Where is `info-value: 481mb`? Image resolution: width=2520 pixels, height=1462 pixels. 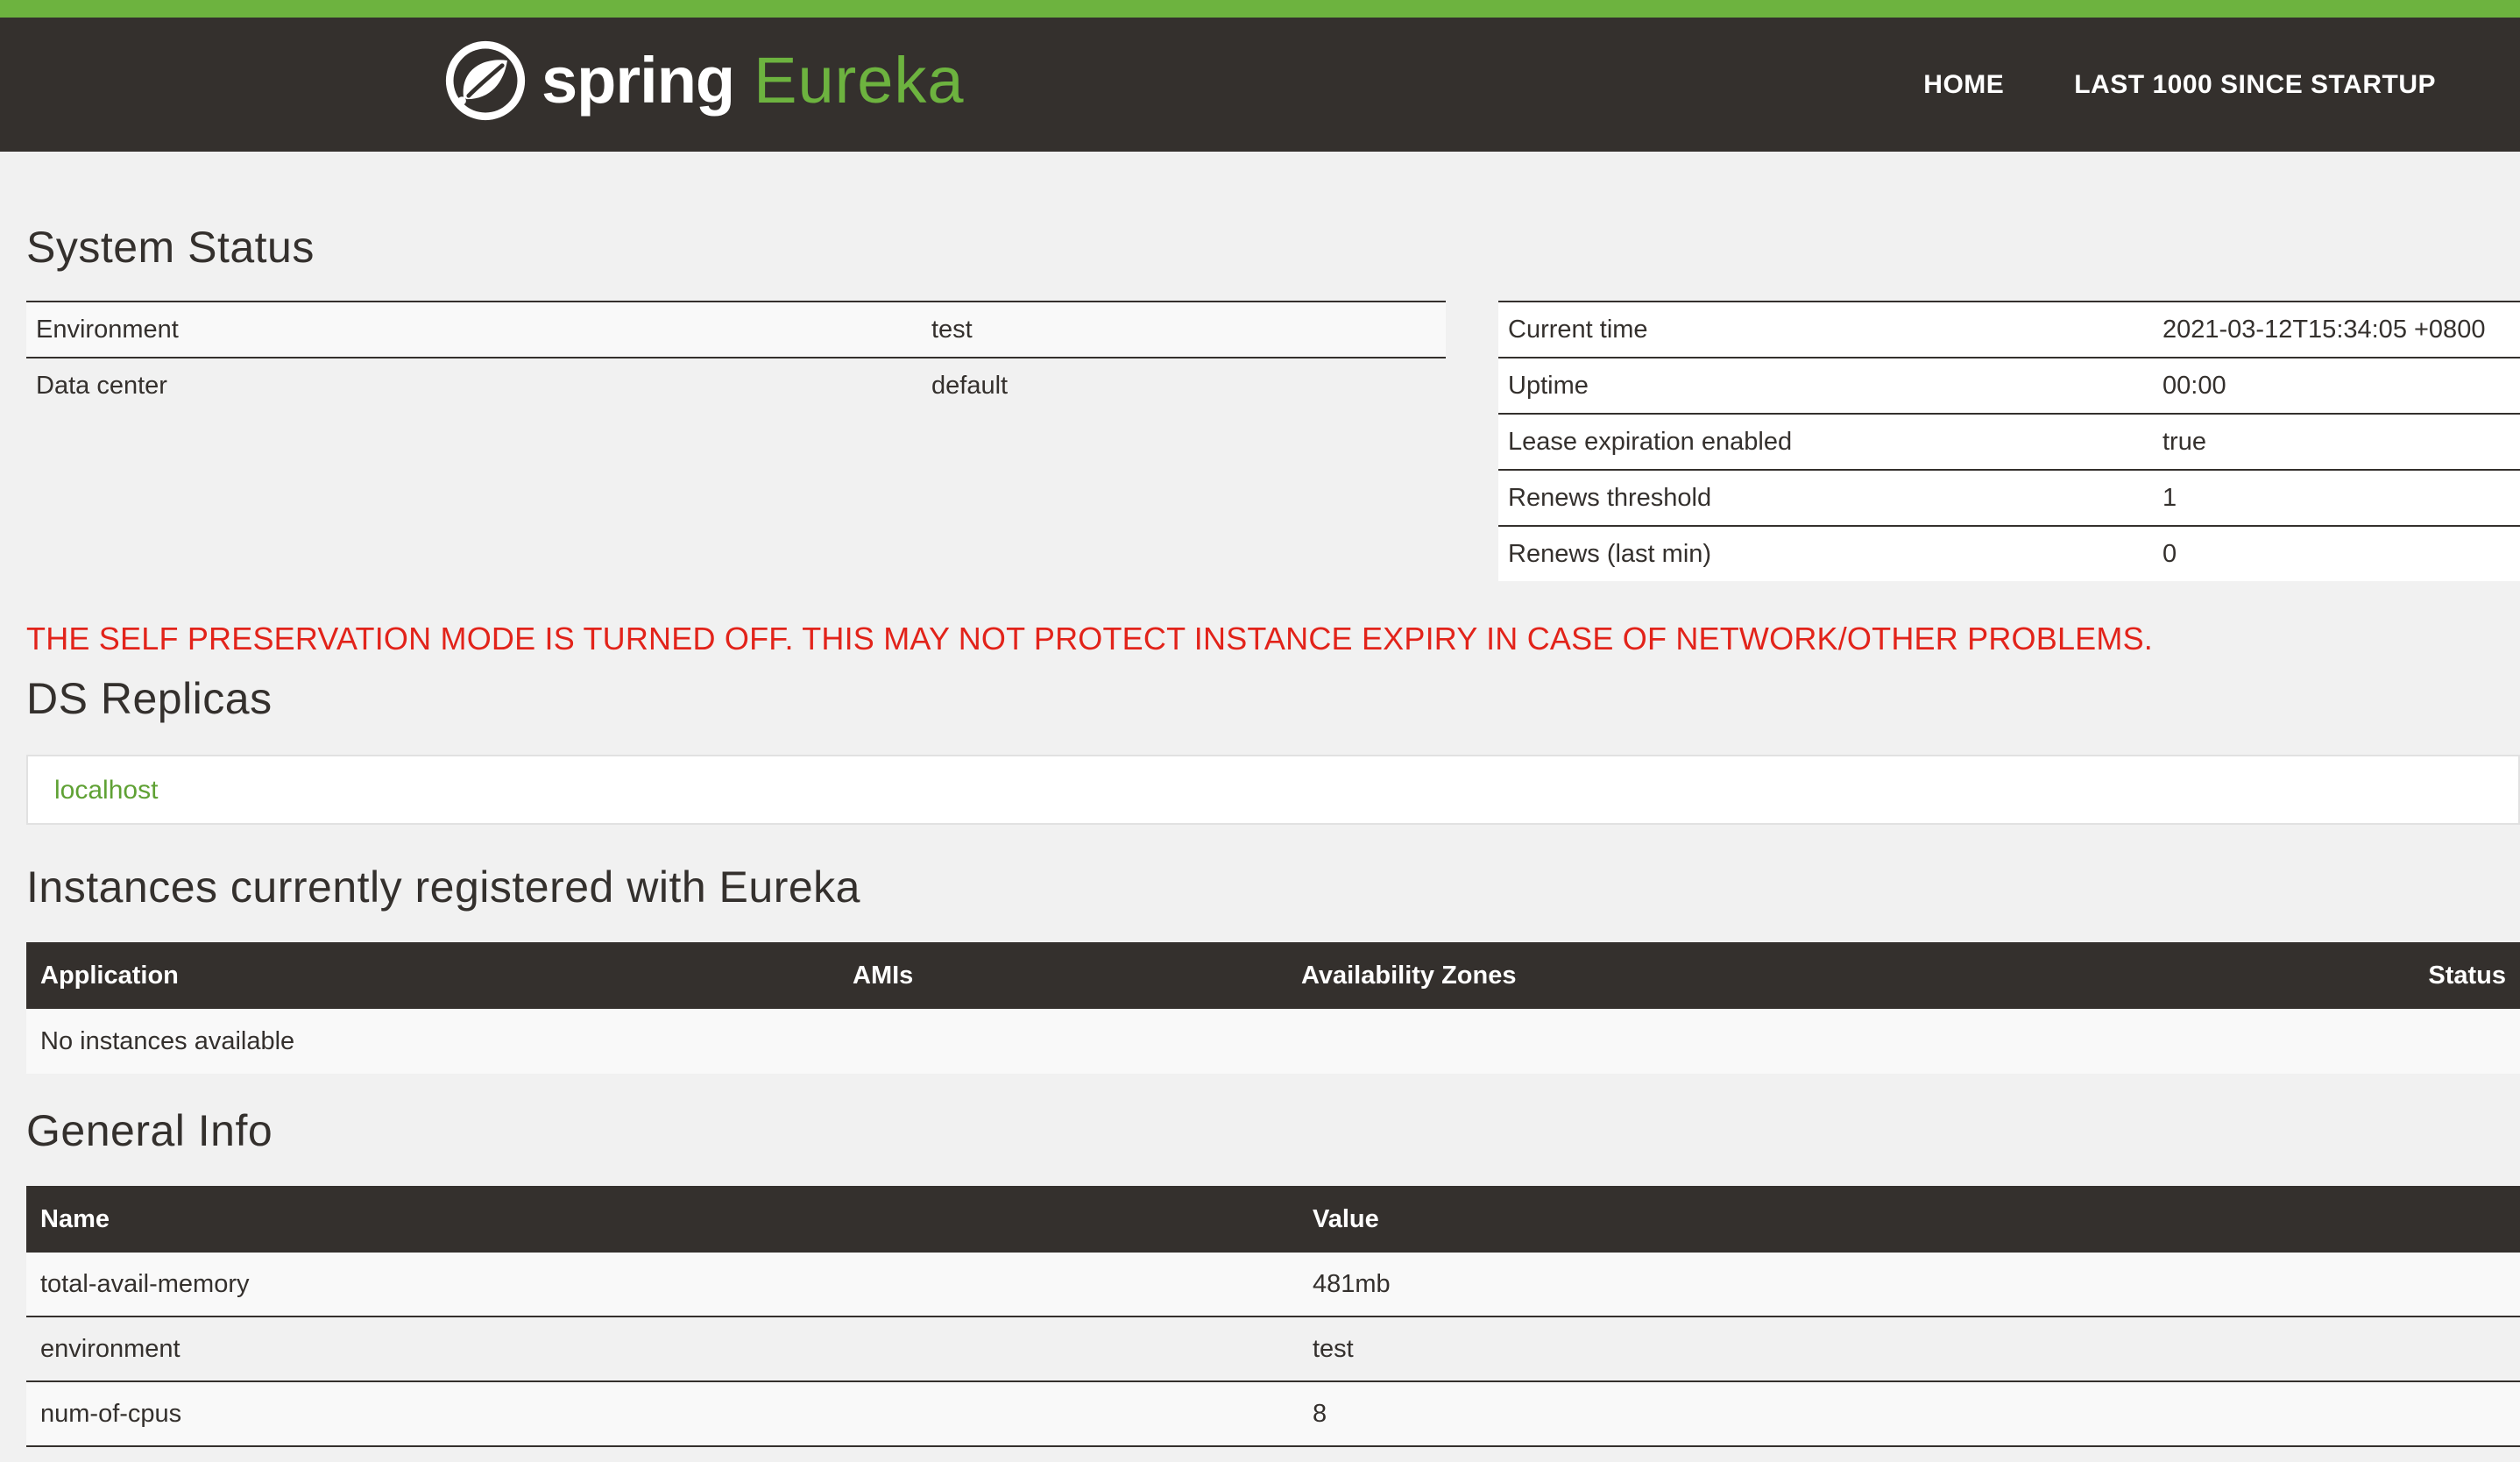 info-value: 481mb is located at coordinates (1909, 1285).